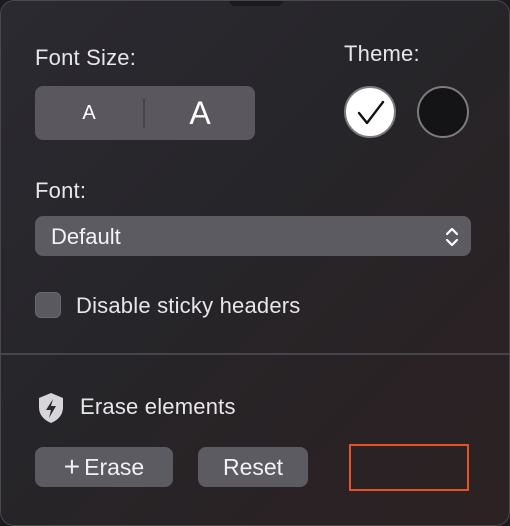 The width and height of the screenshot is (510, 526). Describe the element at coordinates (253, 236) in the screenshot. I see `font-select: Default` at that location.